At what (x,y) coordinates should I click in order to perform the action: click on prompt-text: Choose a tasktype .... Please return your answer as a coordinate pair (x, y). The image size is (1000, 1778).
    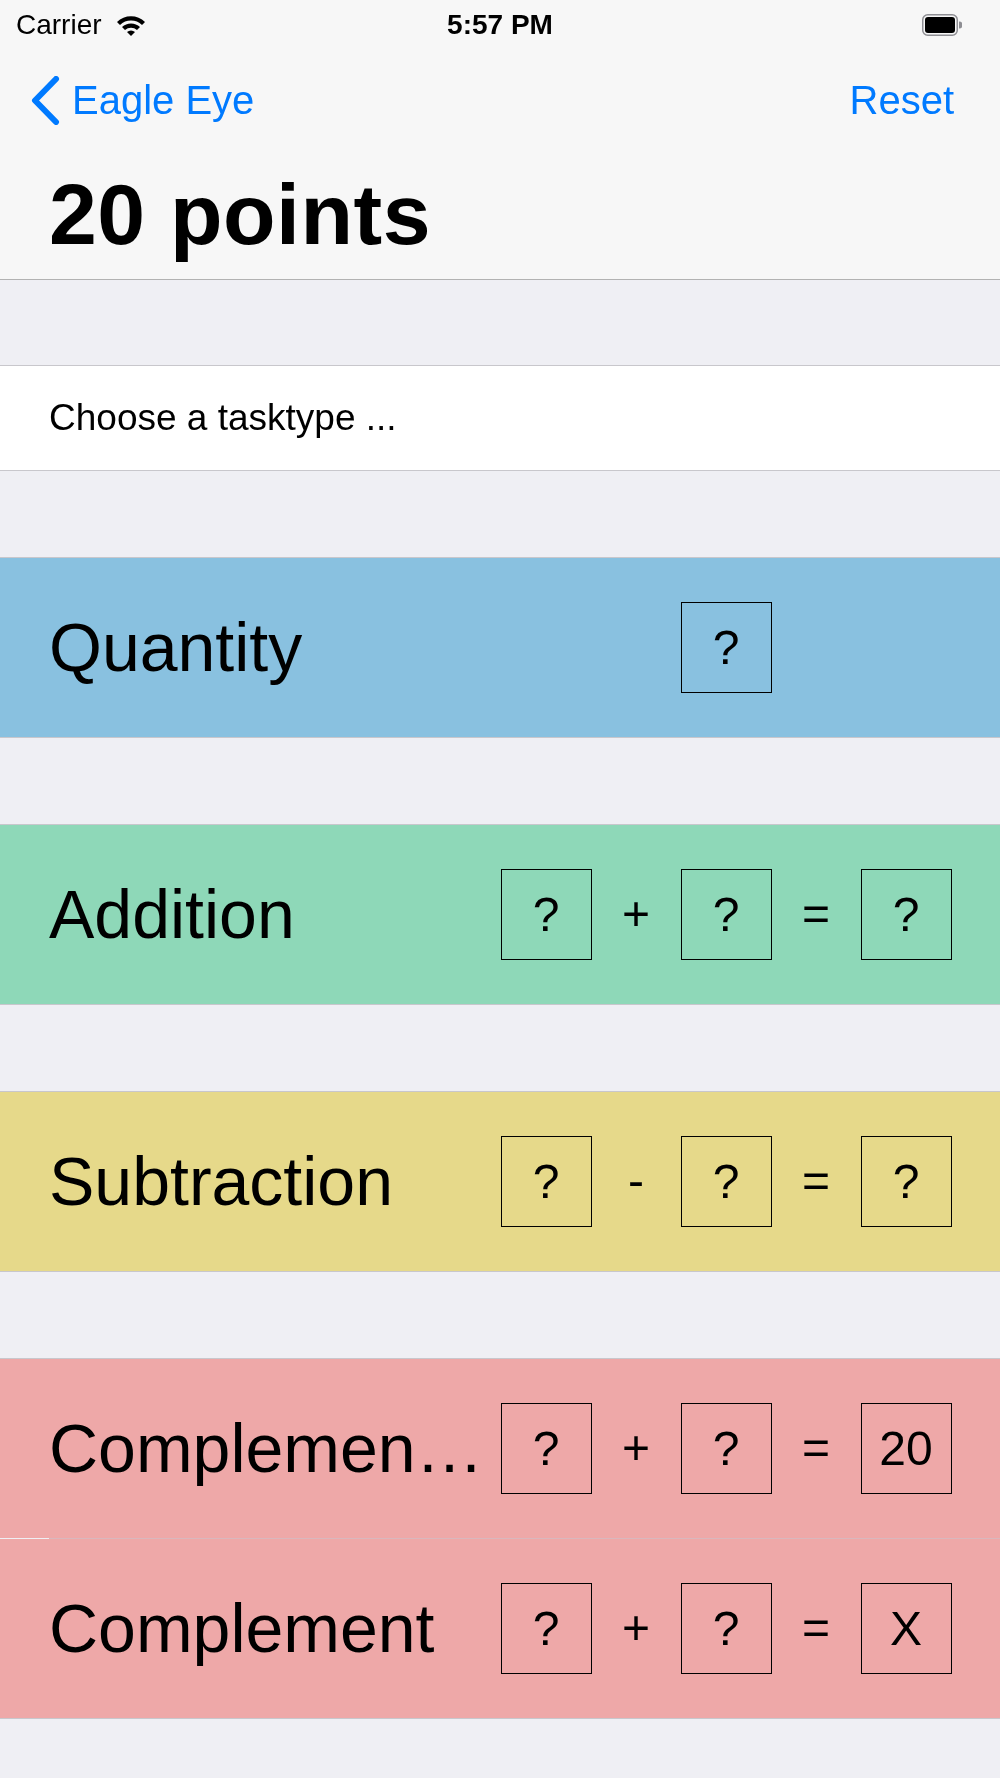
    Looking at the image, I should click on (223, 418).